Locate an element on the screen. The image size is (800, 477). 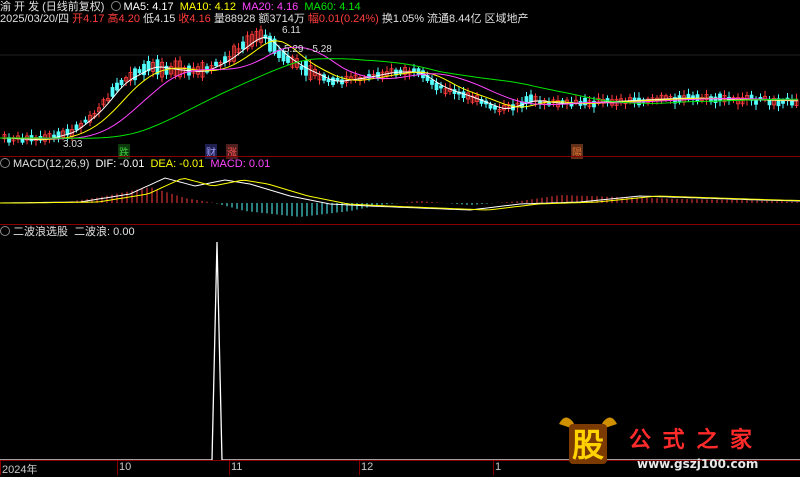
logo-glyph: 股 is located at coordinates (588, 445).